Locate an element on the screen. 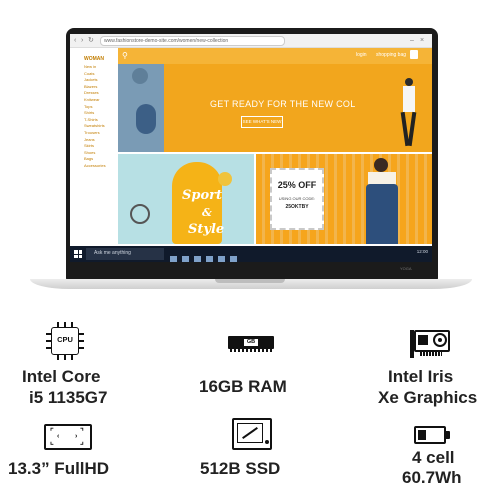 The height and width of the screenshot is (500, 500). gpu-spec-line1: Intel Iris is located at coordinates (421, 376).